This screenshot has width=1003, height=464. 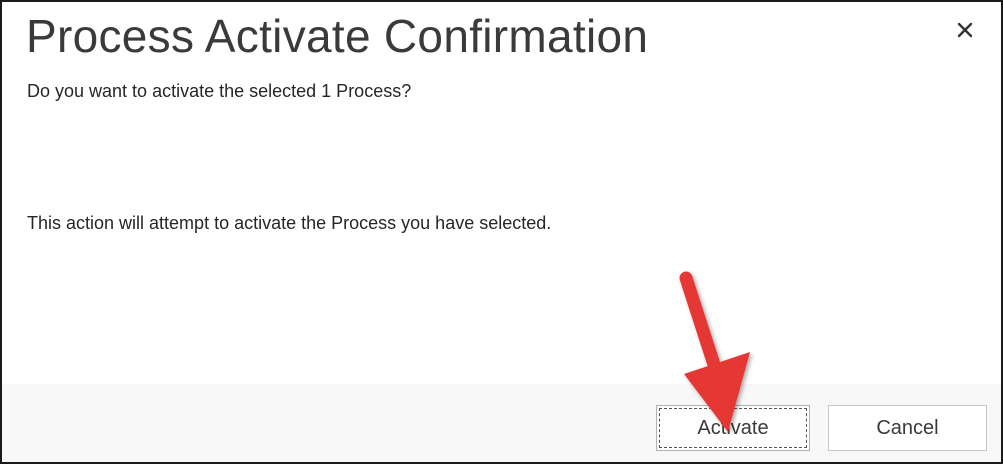 I want to click on close-icon, so click(x=965, y=30).